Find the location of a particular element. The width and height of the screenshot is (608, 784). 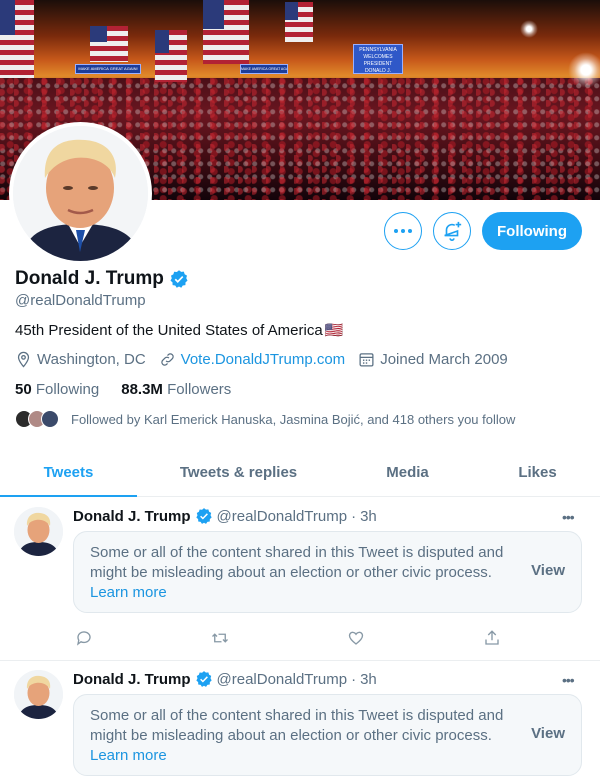

profile-name-text: Donald J. Trump is located at coordinates (89, 278).